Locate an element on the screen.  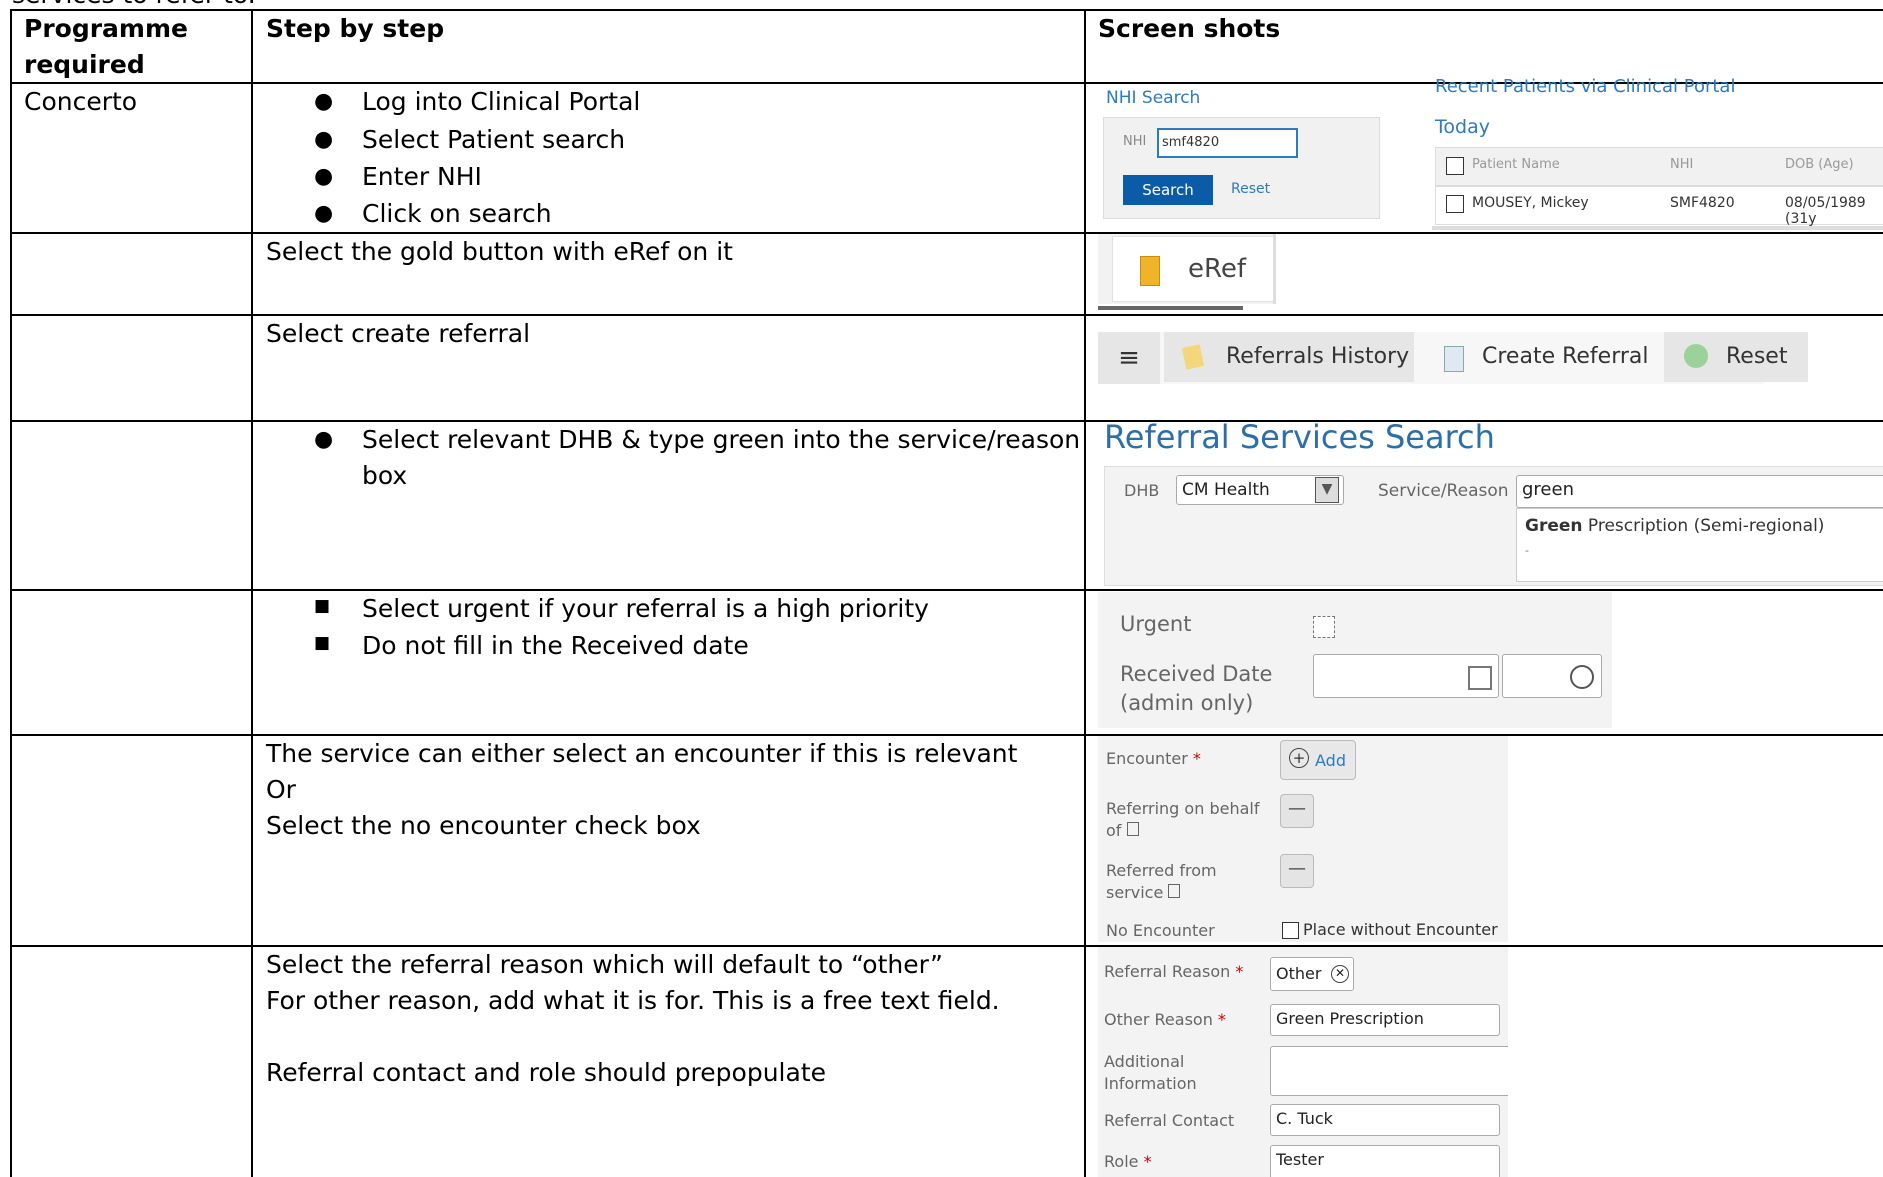
list-item: ● Select Patient search is located at coordinates (470, 140).